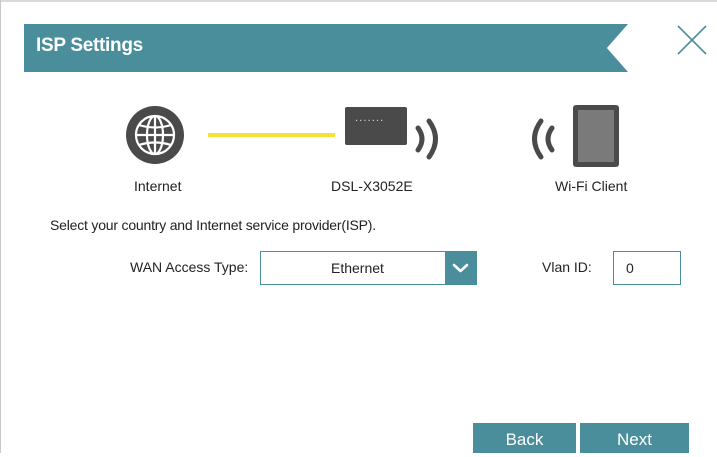  I want to click on page-title: ISP Settings, so click(89, 45).